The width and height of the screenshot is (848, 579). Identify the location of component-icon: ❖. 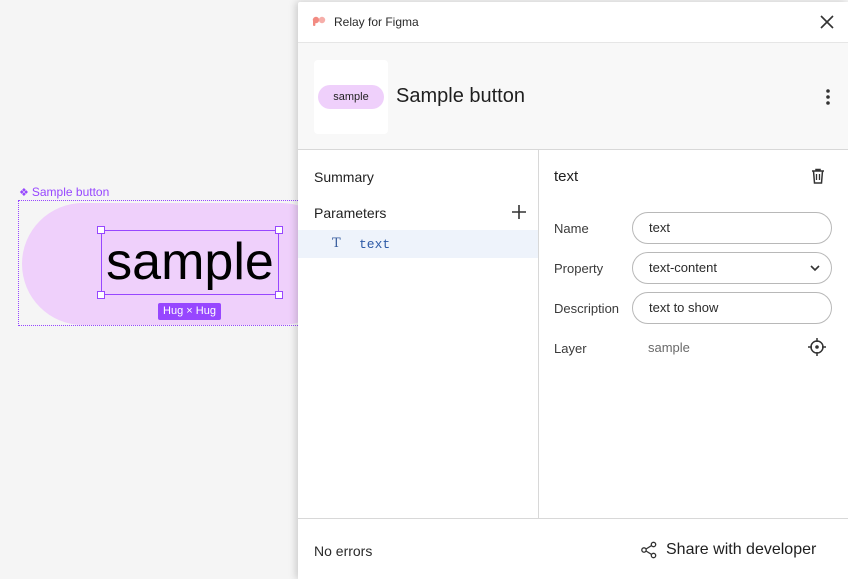
(24, 192).